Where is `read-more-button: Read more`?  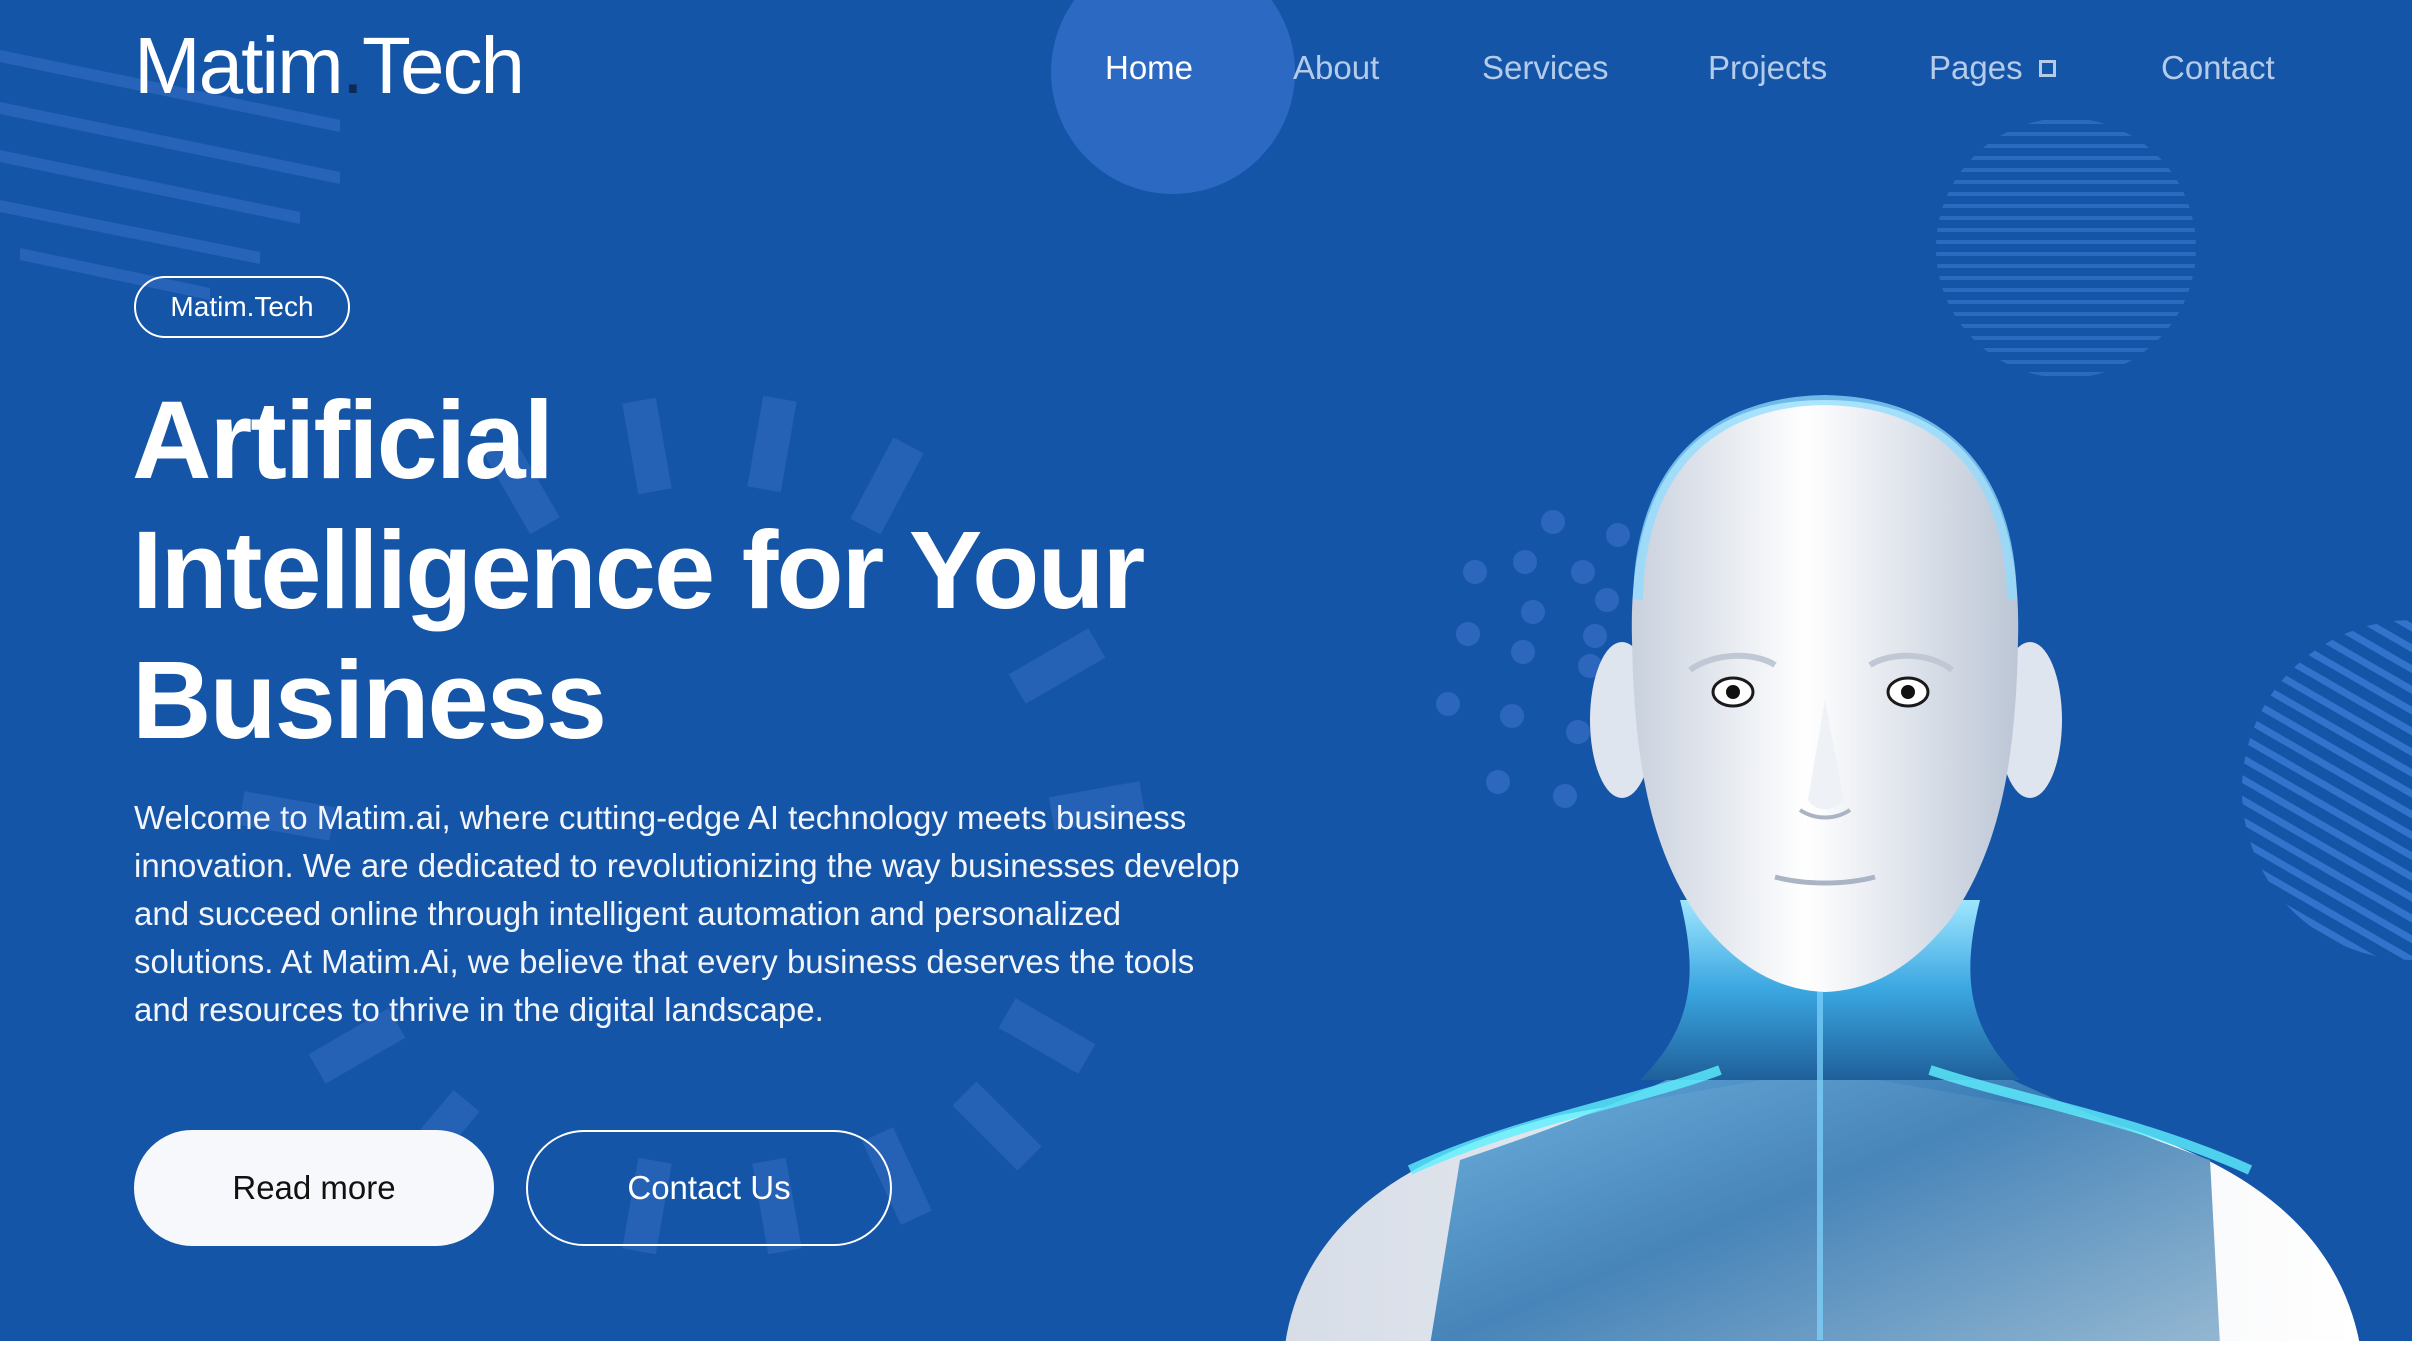
read-more-button: Read more is located at coordinates (314, 1188).